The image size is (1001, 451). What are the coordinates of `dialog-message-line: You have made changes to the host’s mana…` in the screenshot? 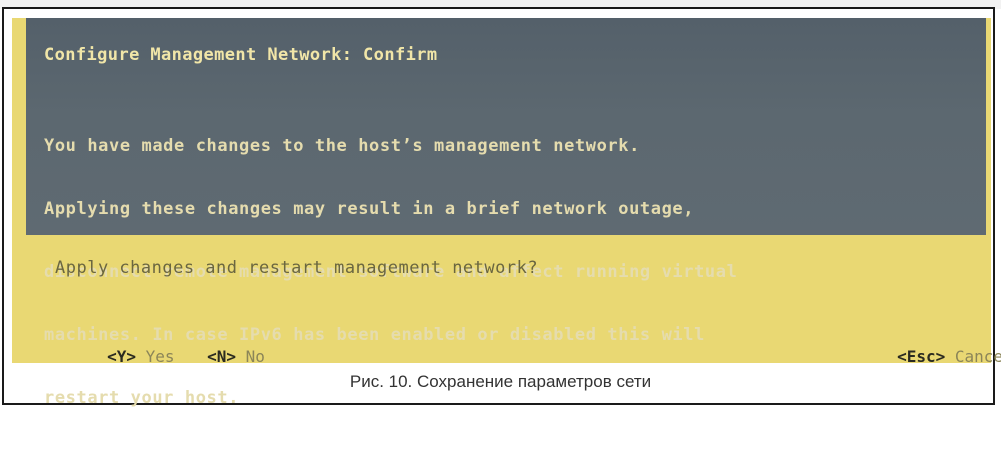 It's located at (342, 146).